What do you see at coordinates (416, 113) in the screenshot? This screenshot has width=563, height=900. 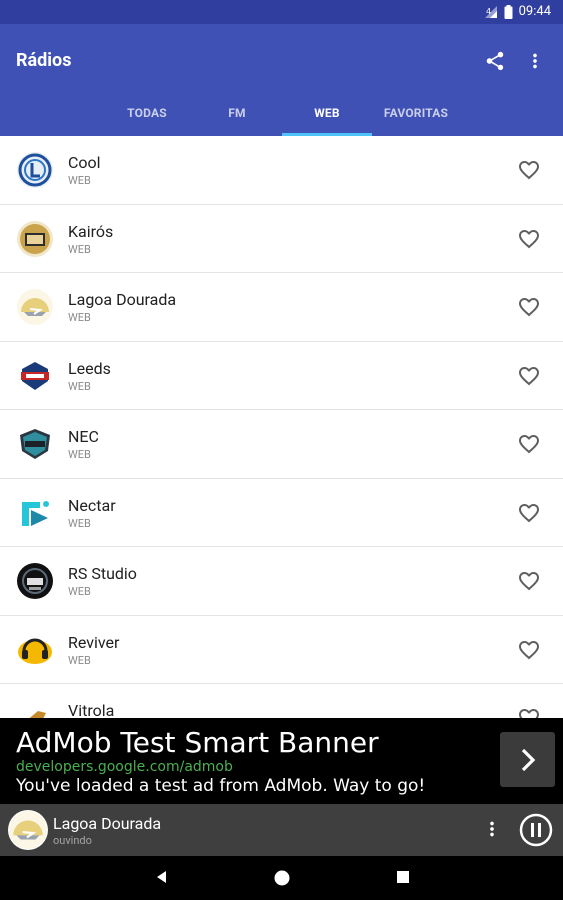 I see `tab-favoritas: FAVORITAS` at bounding box center [416, 113].